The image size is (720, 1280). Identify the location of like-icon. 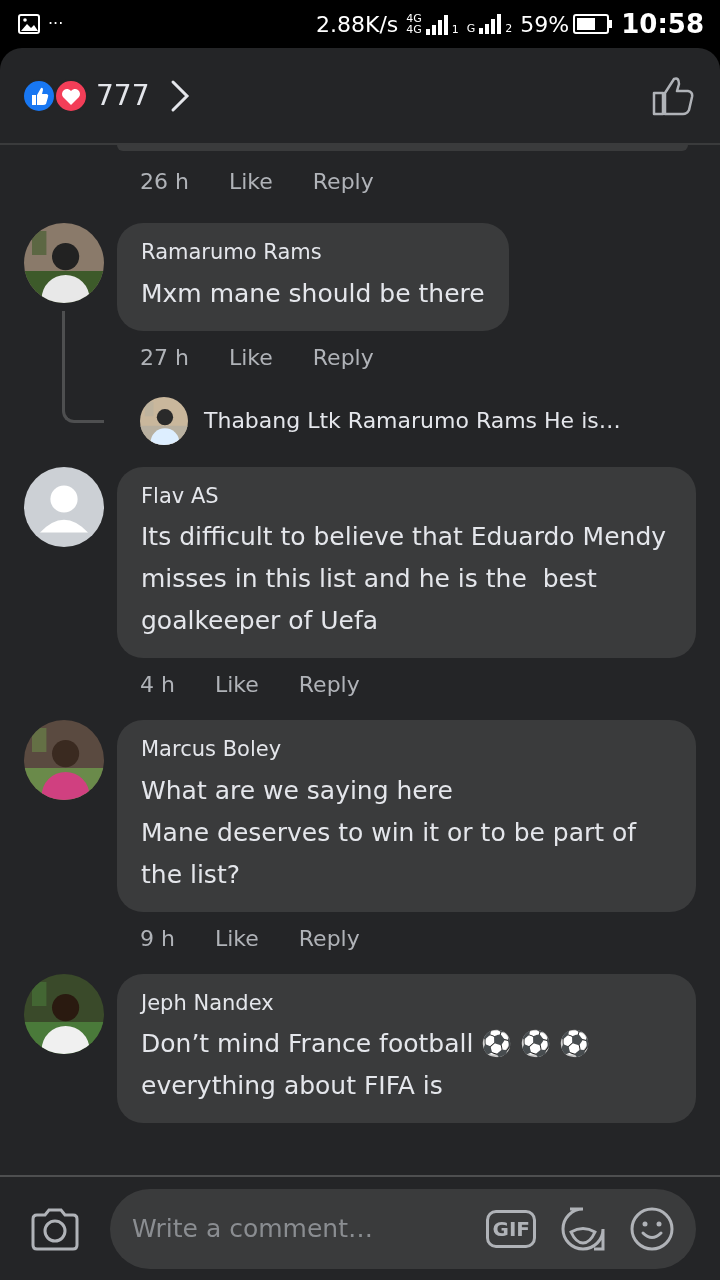
(673, 95).